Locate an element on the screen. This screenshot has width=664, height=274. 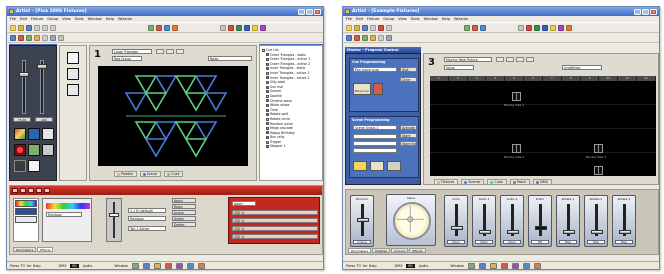
record-button is located at coordinates (20, 150).